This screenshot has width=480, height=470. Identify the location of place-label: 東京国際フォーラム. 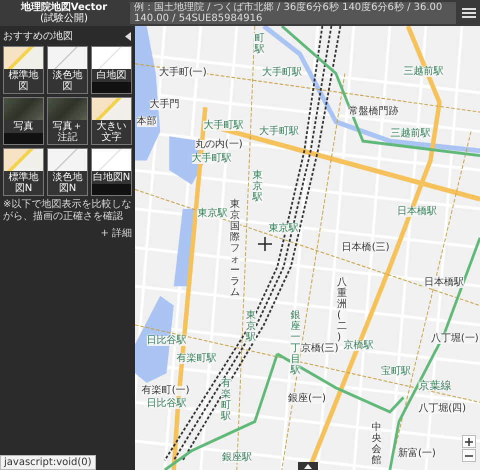
(235, 248).